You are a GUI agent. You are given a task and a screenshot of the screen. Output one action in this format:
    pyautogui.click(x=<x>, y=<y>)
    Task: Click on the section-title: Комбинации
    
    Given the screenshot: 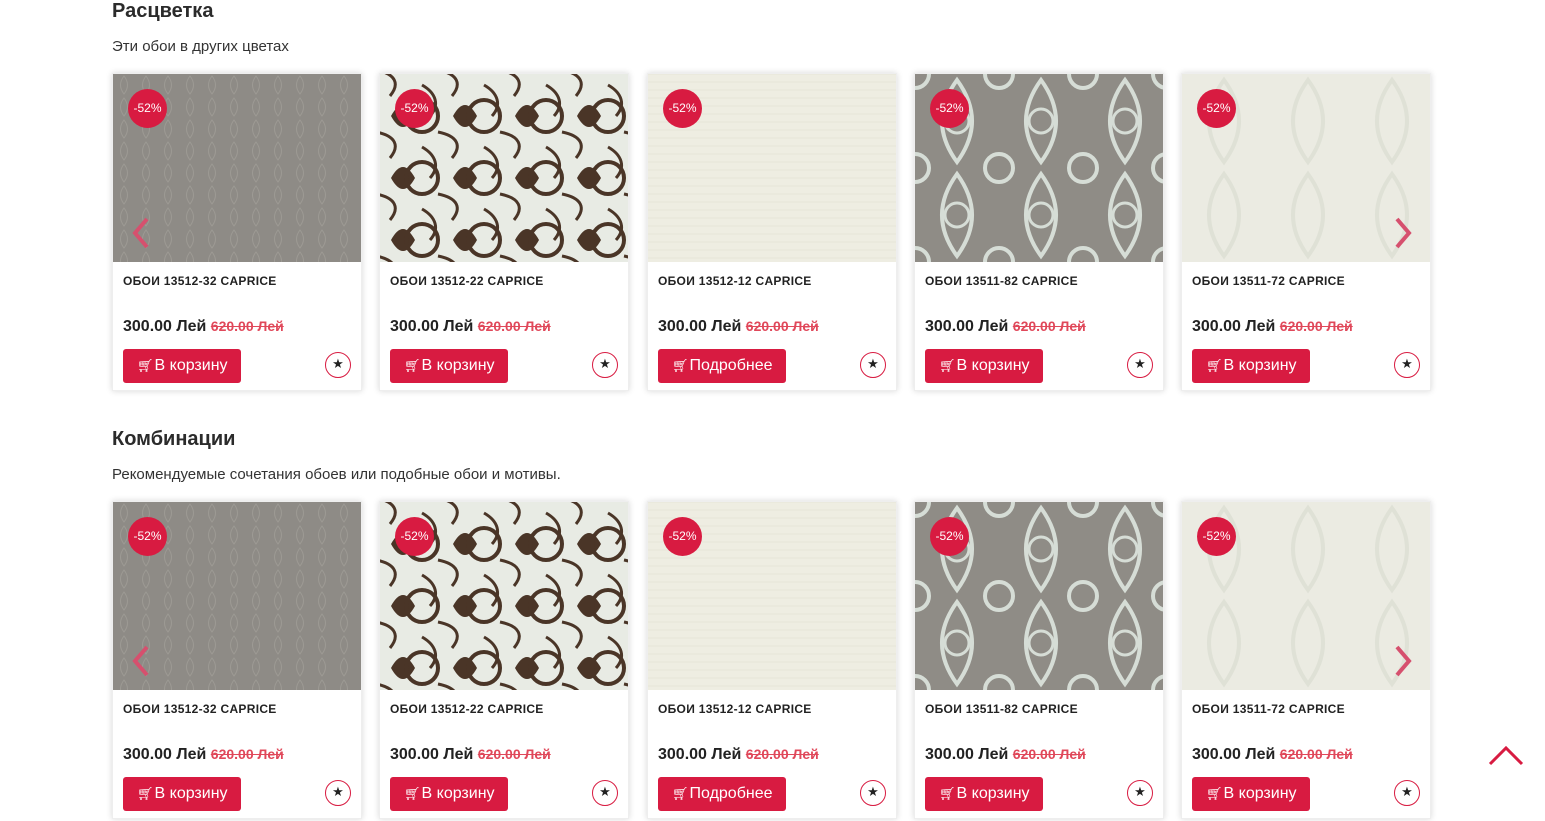 What is the action you would take?
    pyautogui.click(x=174, y=439)
    